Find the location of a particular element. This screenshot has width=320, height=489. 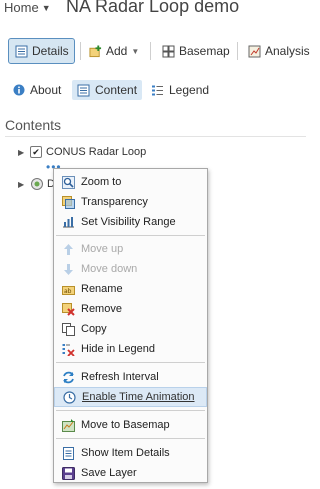

menu-item-label: Zoom to is located at coordinates (101, 182).